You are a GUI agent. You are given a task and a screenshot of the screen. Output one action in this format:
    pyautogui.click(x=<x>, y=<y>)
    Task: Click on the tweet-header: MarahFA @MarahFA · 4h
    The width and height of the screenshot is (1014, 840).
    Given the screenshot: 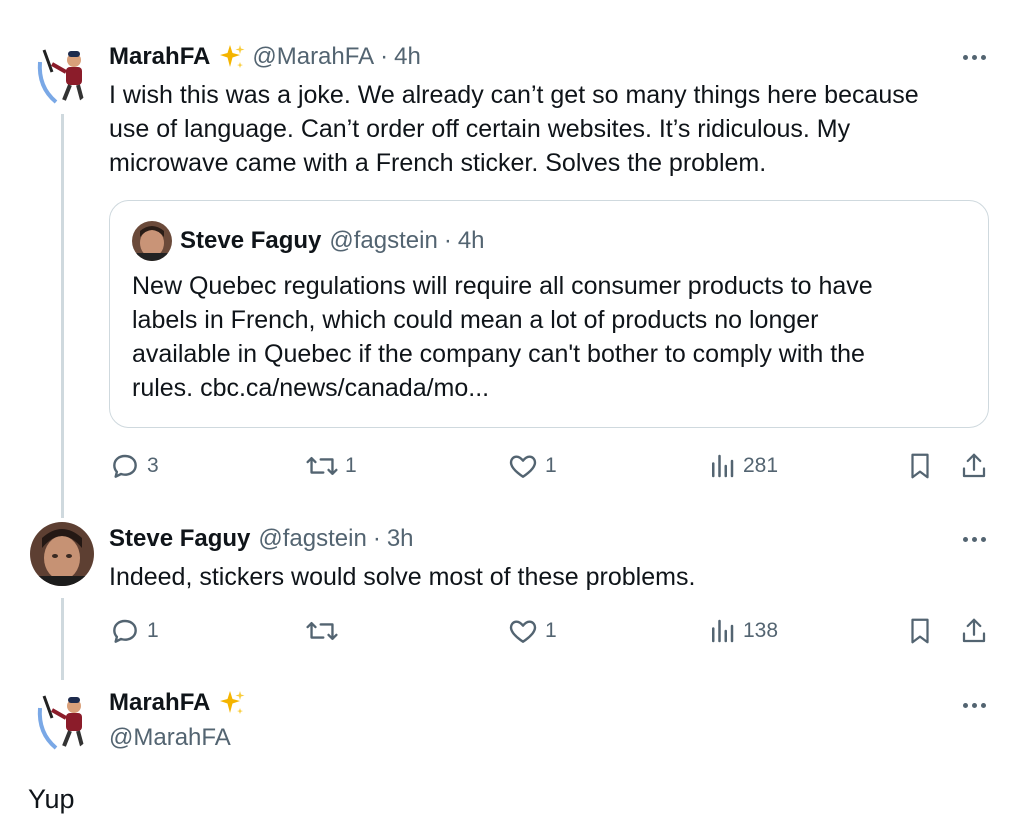 What is the action you would take?
    pyautogui.click(x=265, y=57)
    